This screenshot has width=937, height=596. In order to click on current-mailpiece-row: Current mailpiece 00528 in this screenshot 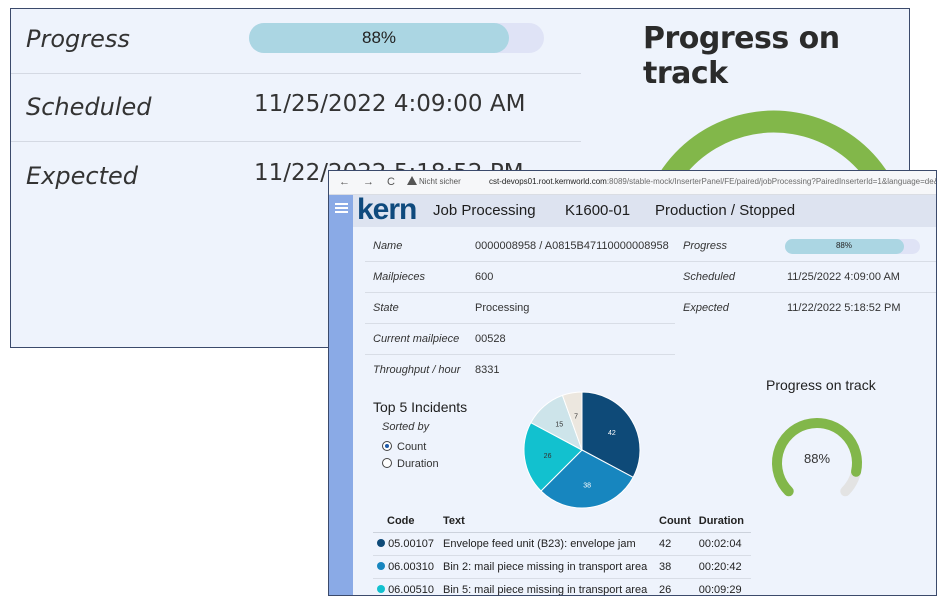, I will do `click(520, 339)`.